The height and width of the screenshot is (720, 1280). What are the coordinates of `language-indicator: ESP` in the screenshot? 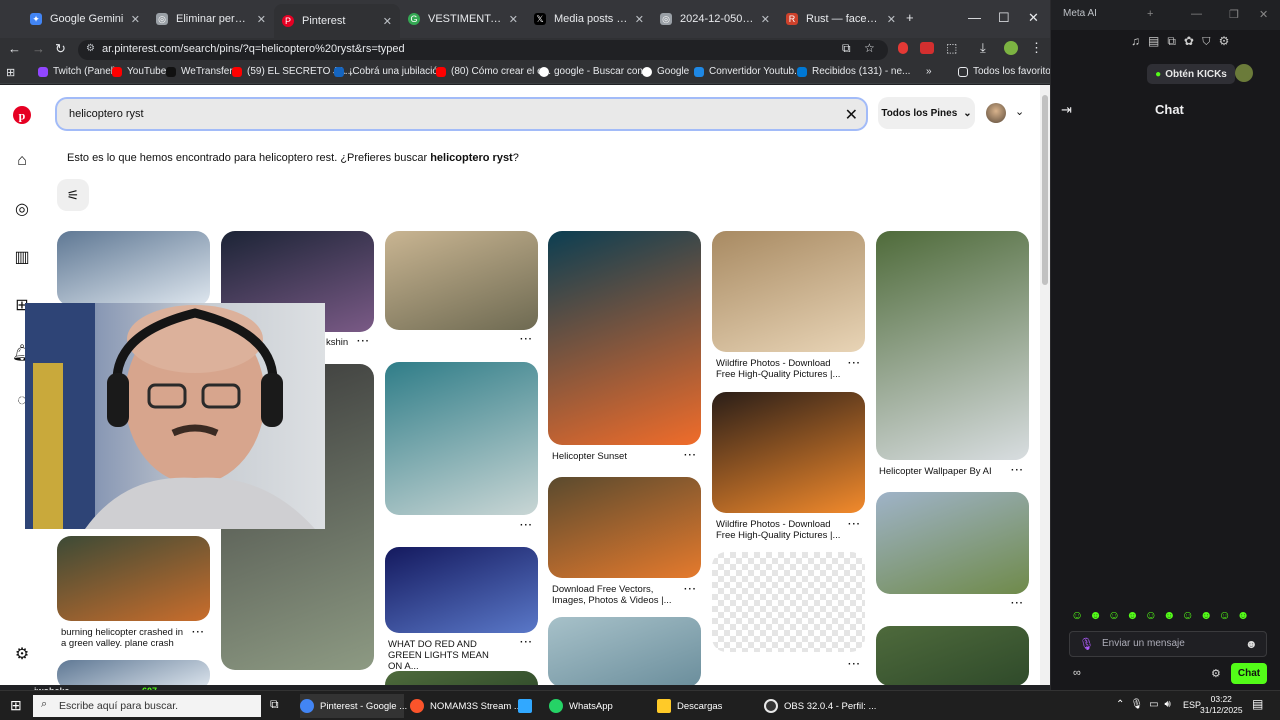 It's located at (1192, 705).